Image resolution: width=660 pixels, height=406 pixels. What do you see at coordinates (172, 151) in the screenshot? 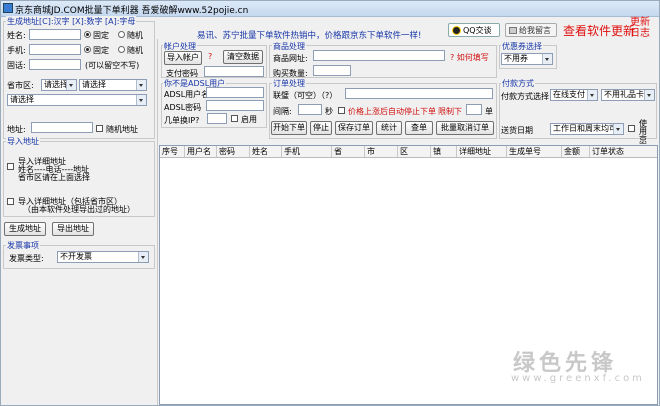
I see `col-header-index: 序号` at bounding box center [172, 151].